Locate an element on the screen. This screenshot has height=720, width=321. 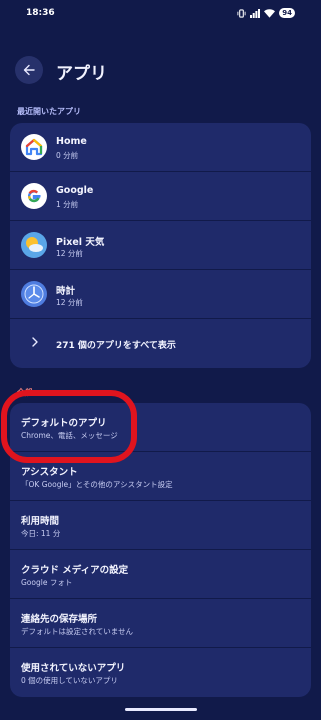
app-name: Google is located at coordinates (75, 190).